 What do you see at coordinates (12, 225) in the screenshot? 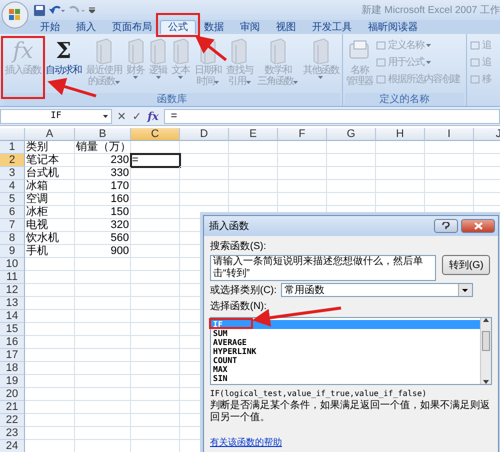
I see `row-header: 7` at bounding box center [12, 225].